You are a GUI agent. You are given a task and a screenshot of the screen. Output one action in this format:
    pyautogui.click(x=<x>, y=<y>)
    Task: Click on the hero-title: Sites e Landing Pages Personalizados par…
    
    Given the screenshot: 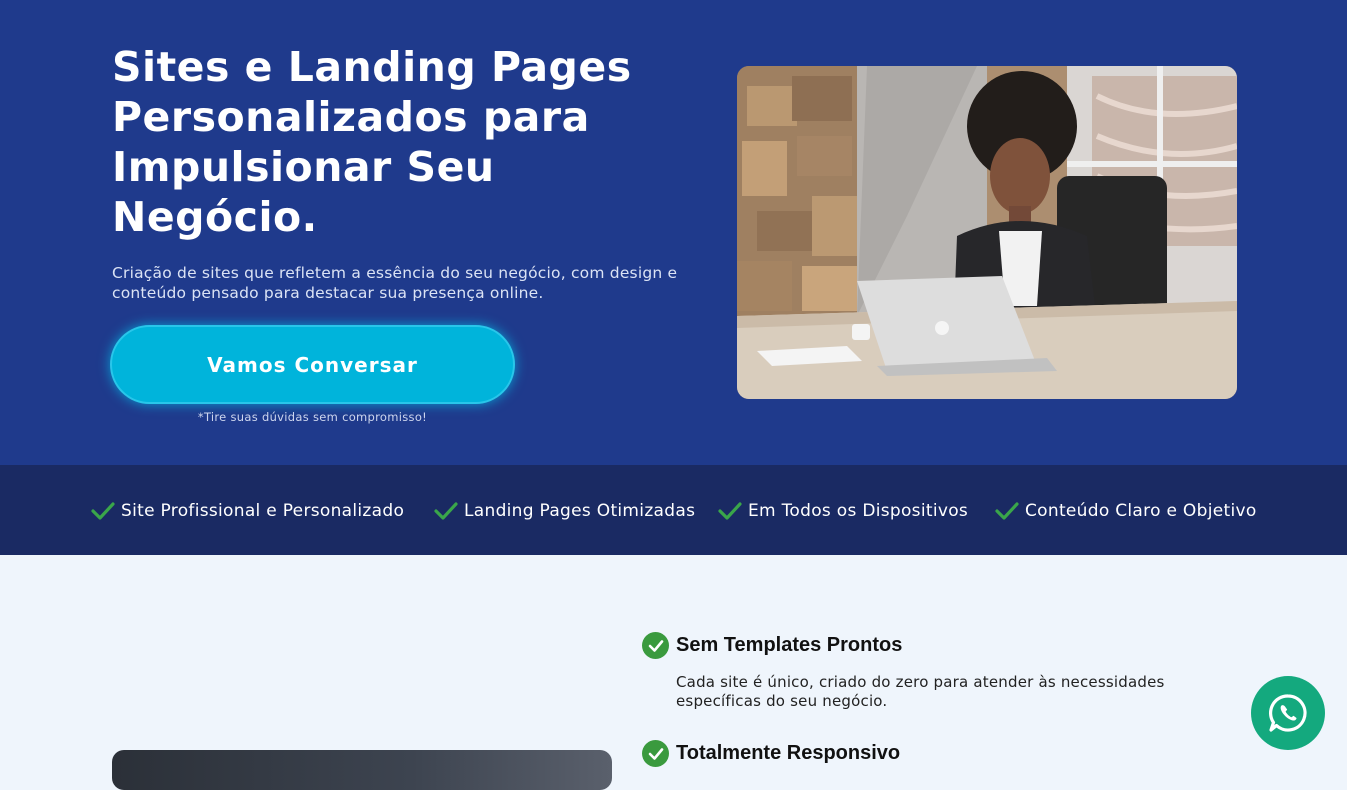 What is the action you would take?
    pyautogui.click(x=372, y=142)
    